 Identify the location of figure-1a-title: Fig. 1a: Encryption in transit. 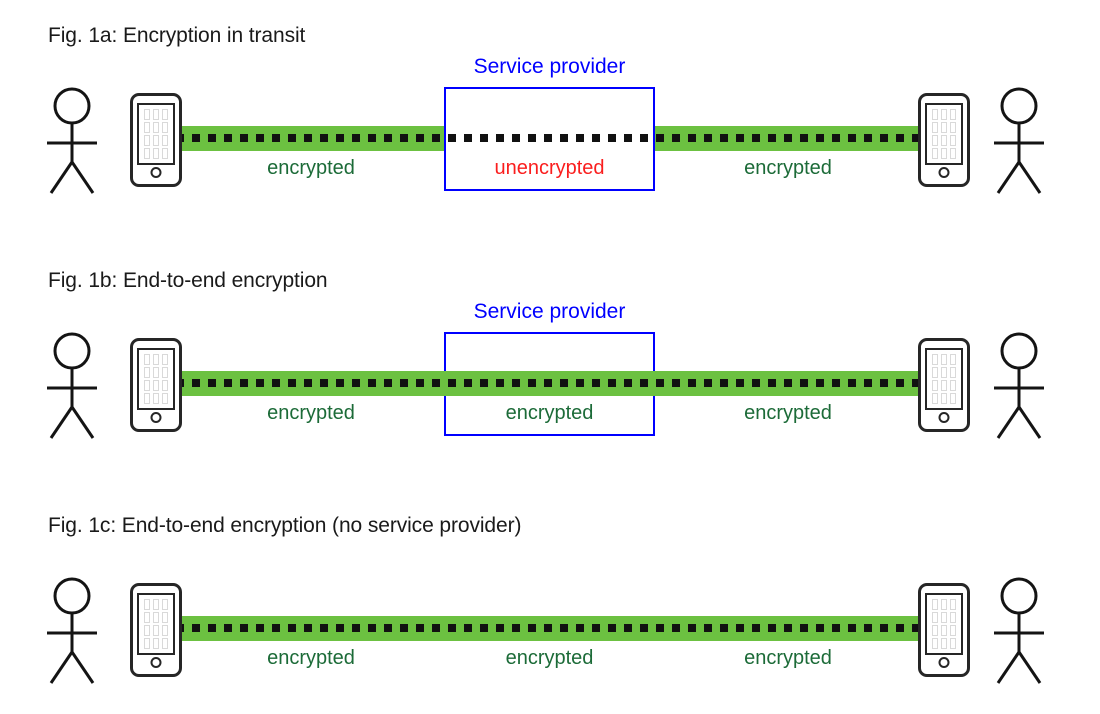
(177, 35).